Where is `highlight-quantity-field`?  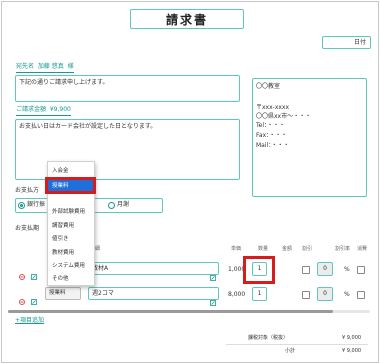
highlight-quantity-field is located at coordinates (259, 270).